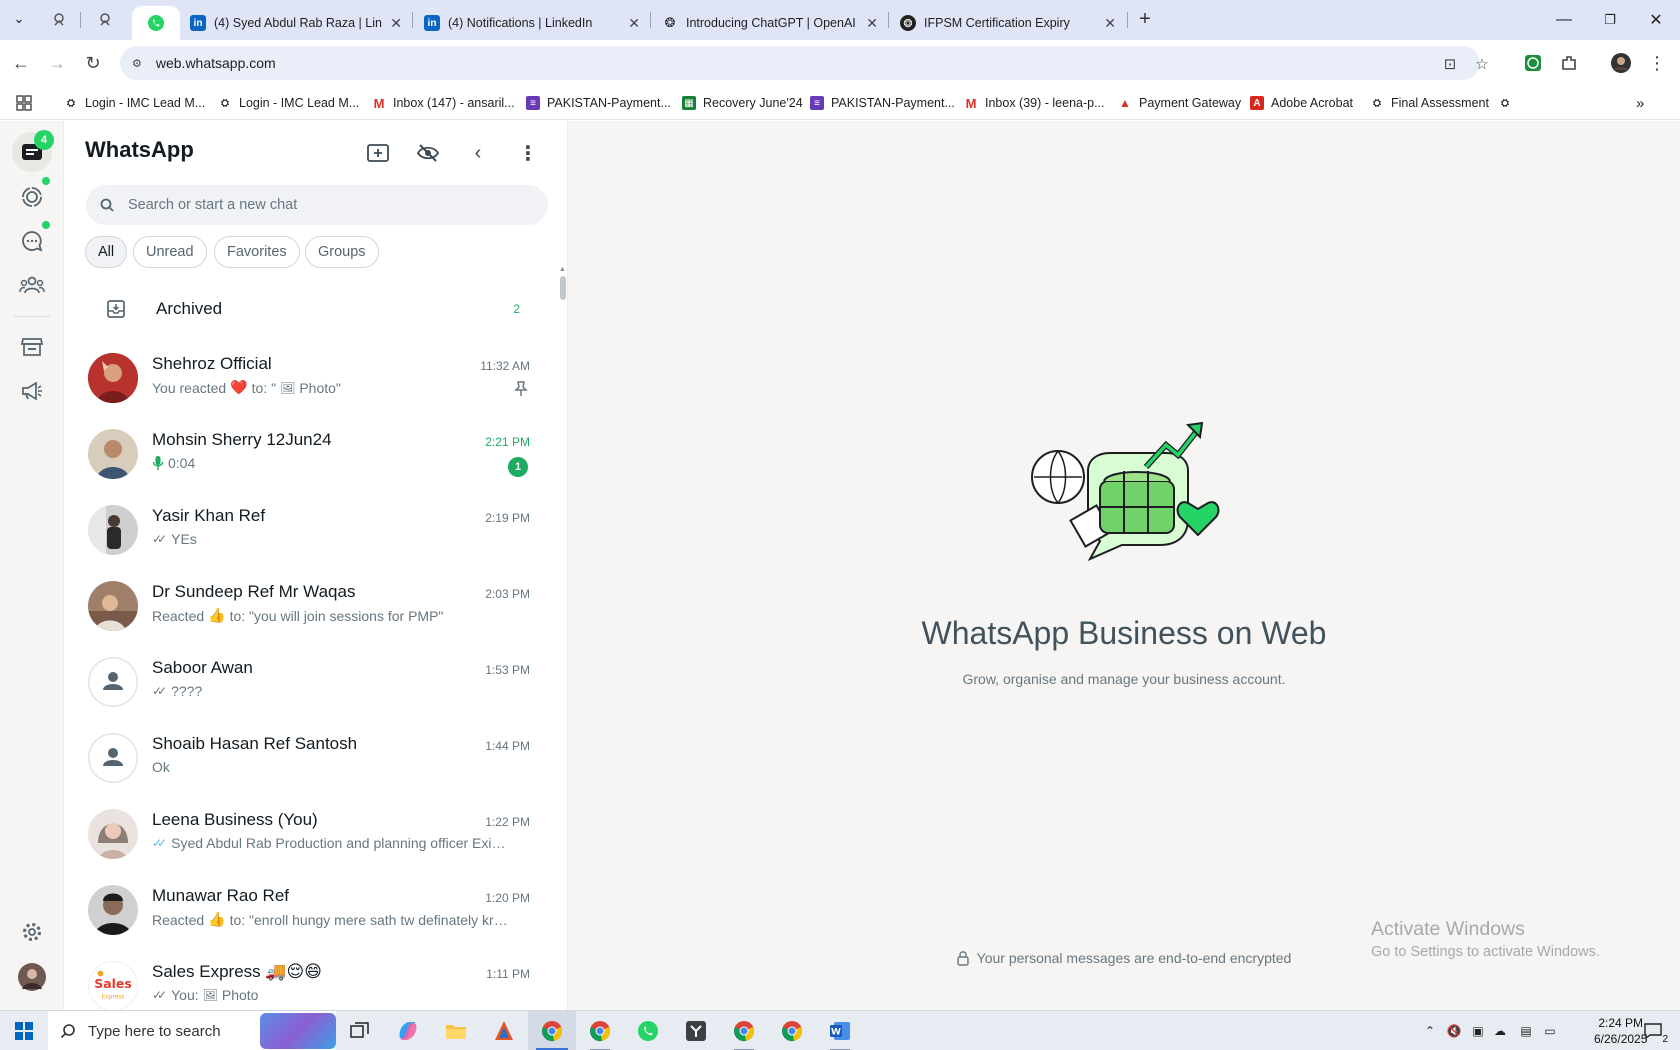 Image resolution: width=1680 pixels, height=1050 pixels. I want to click on new-tab-icon: +, so click(1145, 19).